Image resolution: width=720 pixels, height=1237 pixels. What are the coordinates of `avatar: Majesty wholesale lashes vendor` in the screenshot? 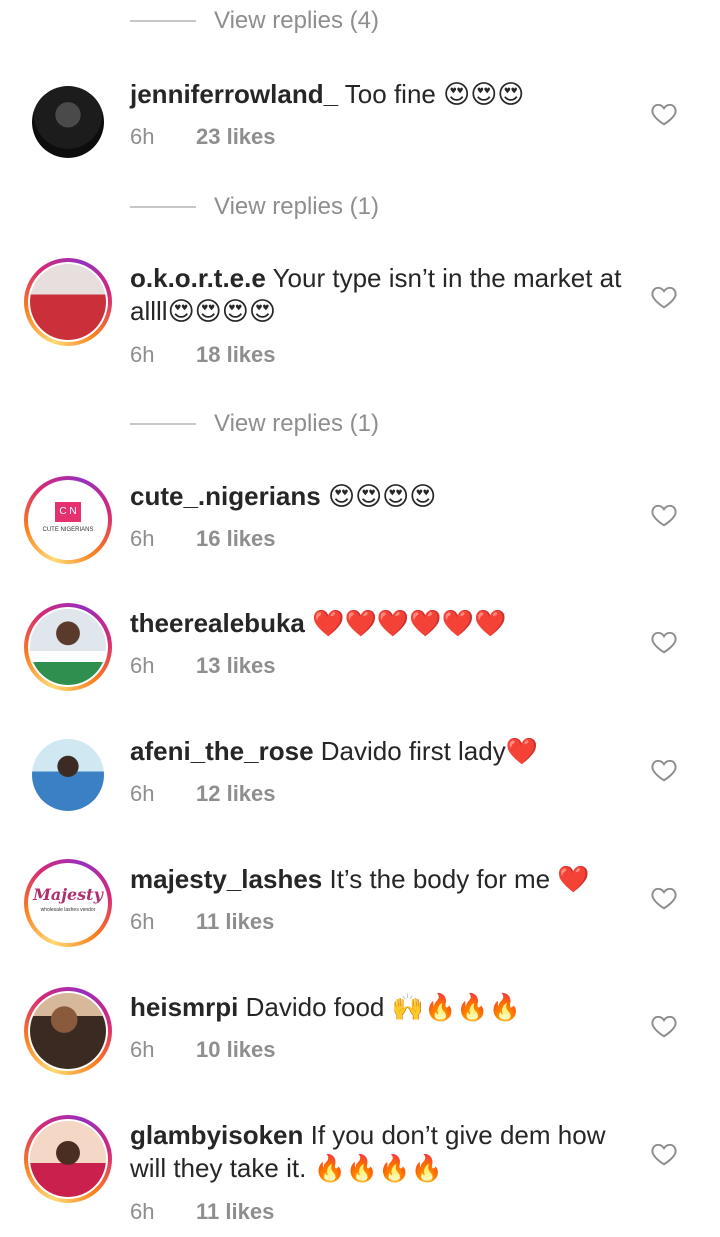 It's located at (68, 903).